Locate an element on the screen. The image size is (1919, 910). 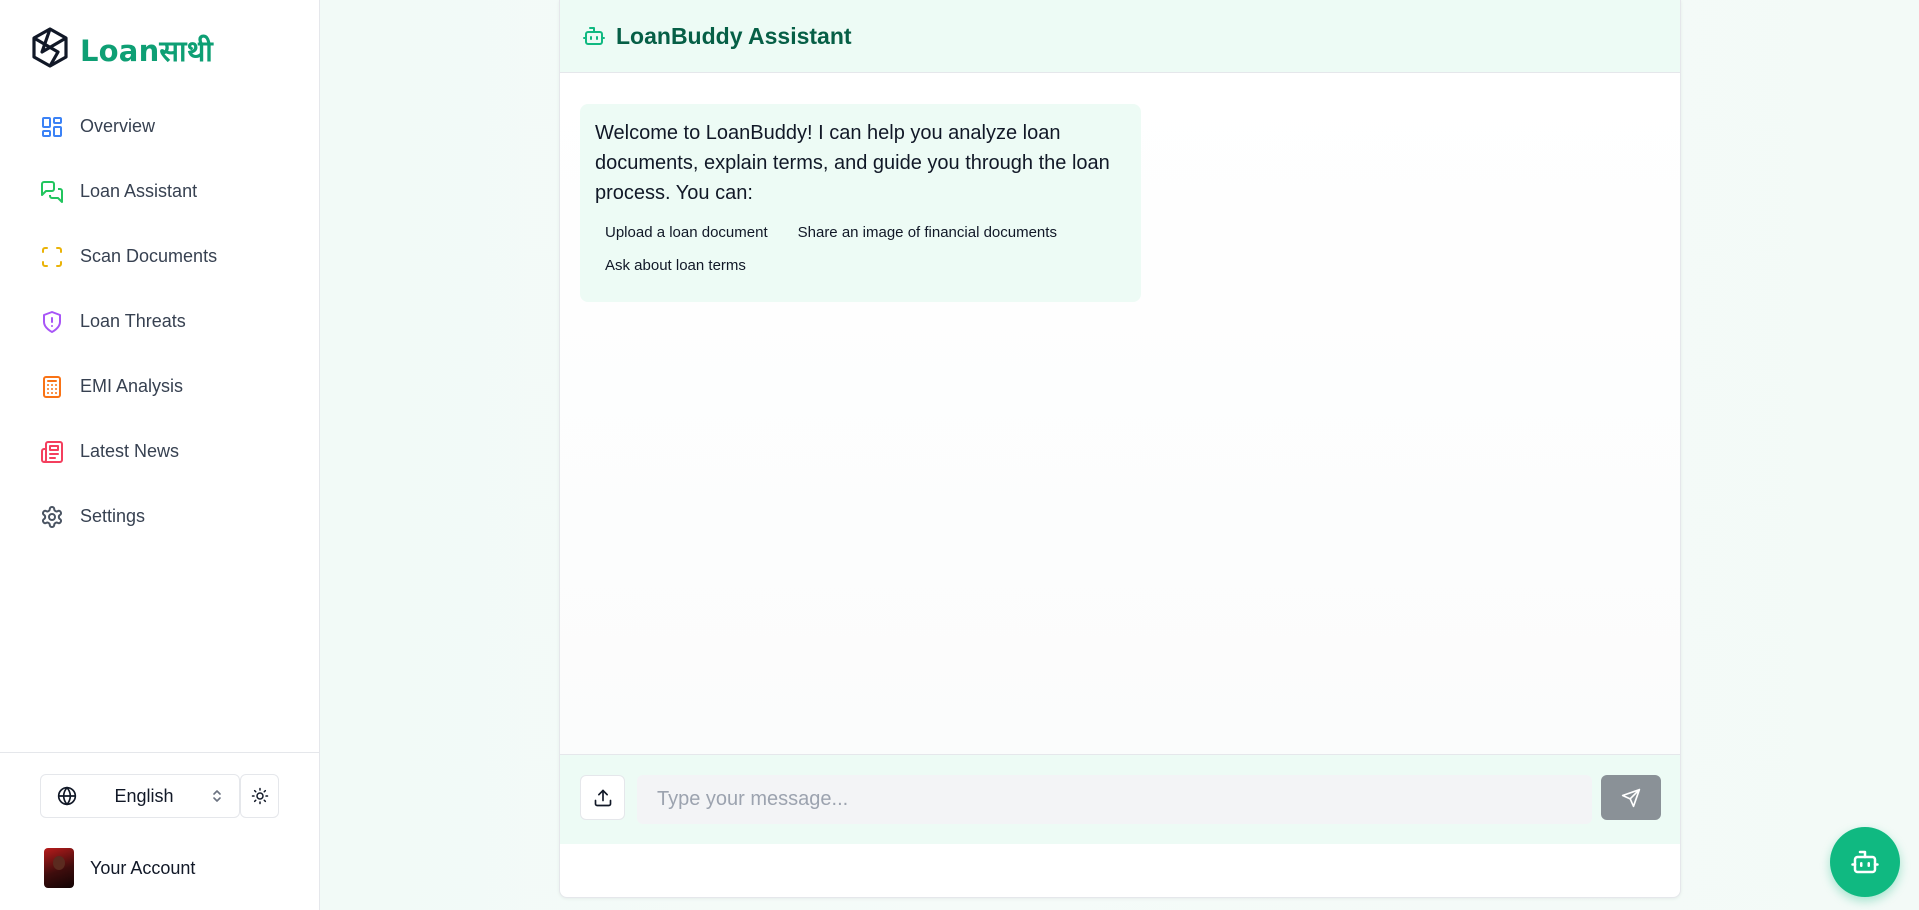
send-icon is located at coordinates (1631, 797).